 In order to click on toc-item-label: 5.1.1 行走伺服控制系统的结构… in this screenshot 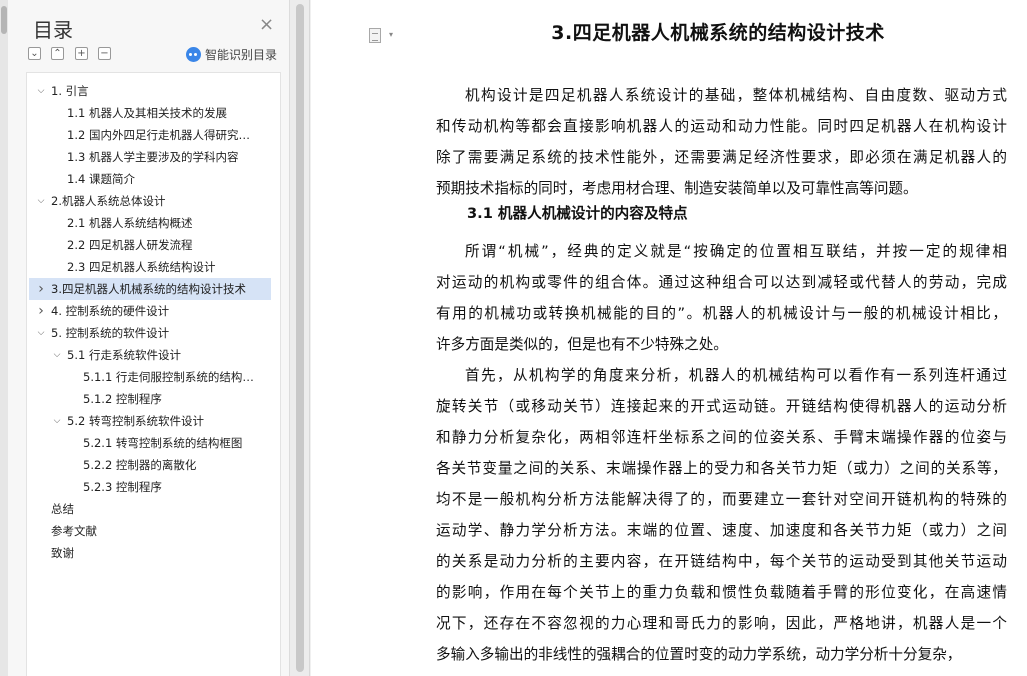, I will do `click(168, 377)`.